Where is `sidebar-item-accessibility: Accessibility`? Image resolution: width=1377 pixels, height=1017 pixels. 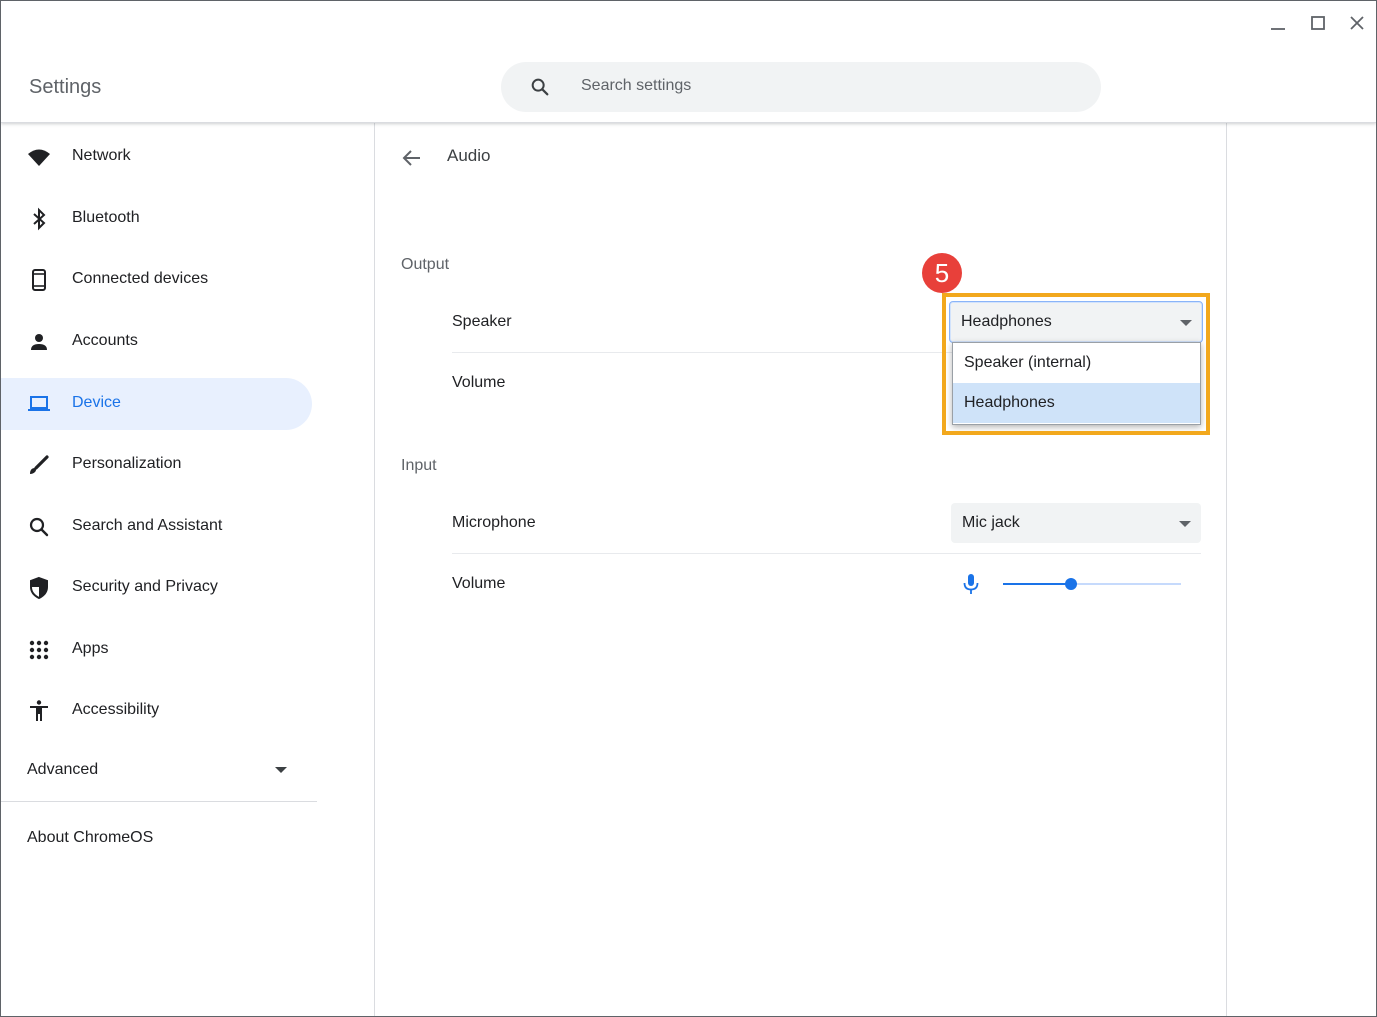 sidebar-item-accessibility: Accessibility is located at coordinates (156, 711).